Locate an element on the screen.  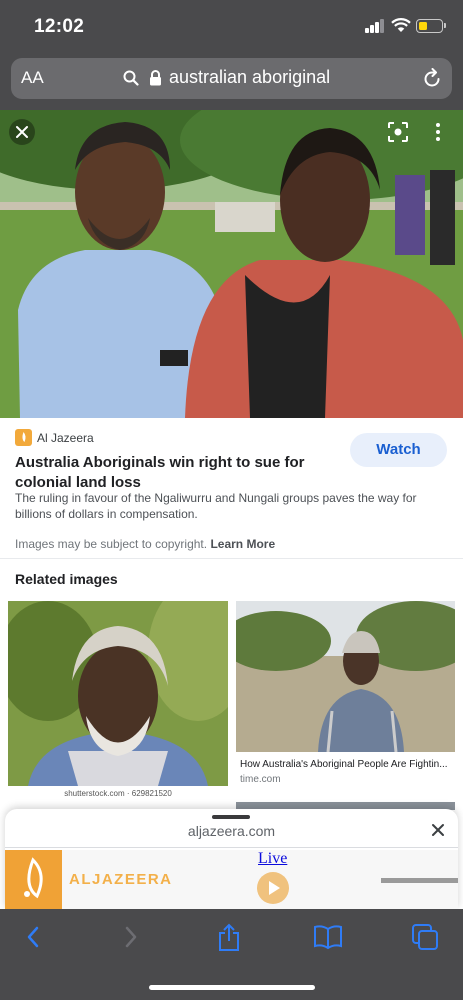
related-image-2-source: time.com is located at coordinates (260, 779).